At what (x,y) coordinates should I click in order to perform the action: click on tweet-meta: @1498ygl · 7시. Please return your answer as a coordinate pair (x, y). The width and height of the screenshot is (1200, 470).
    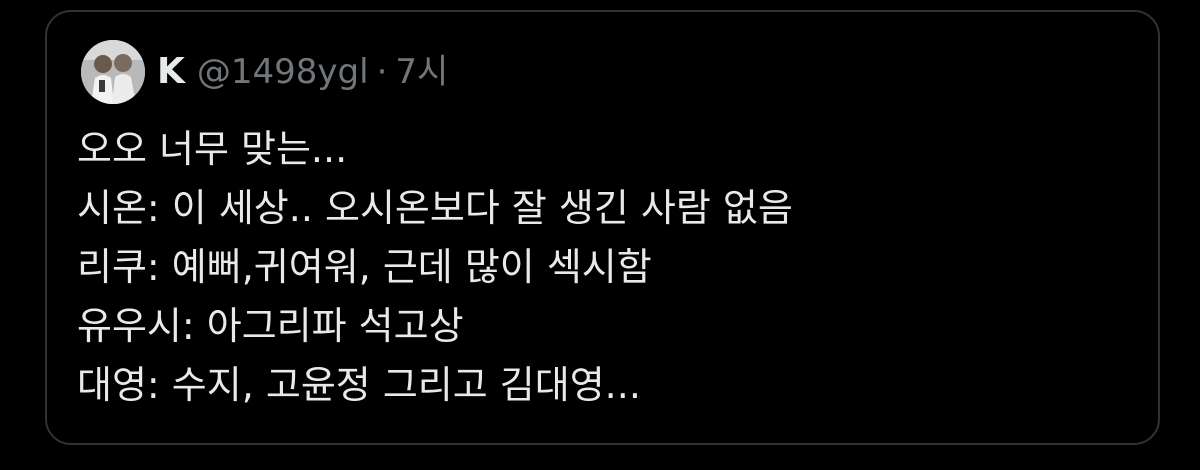
    Looking at the image, I should click on (322, 72).